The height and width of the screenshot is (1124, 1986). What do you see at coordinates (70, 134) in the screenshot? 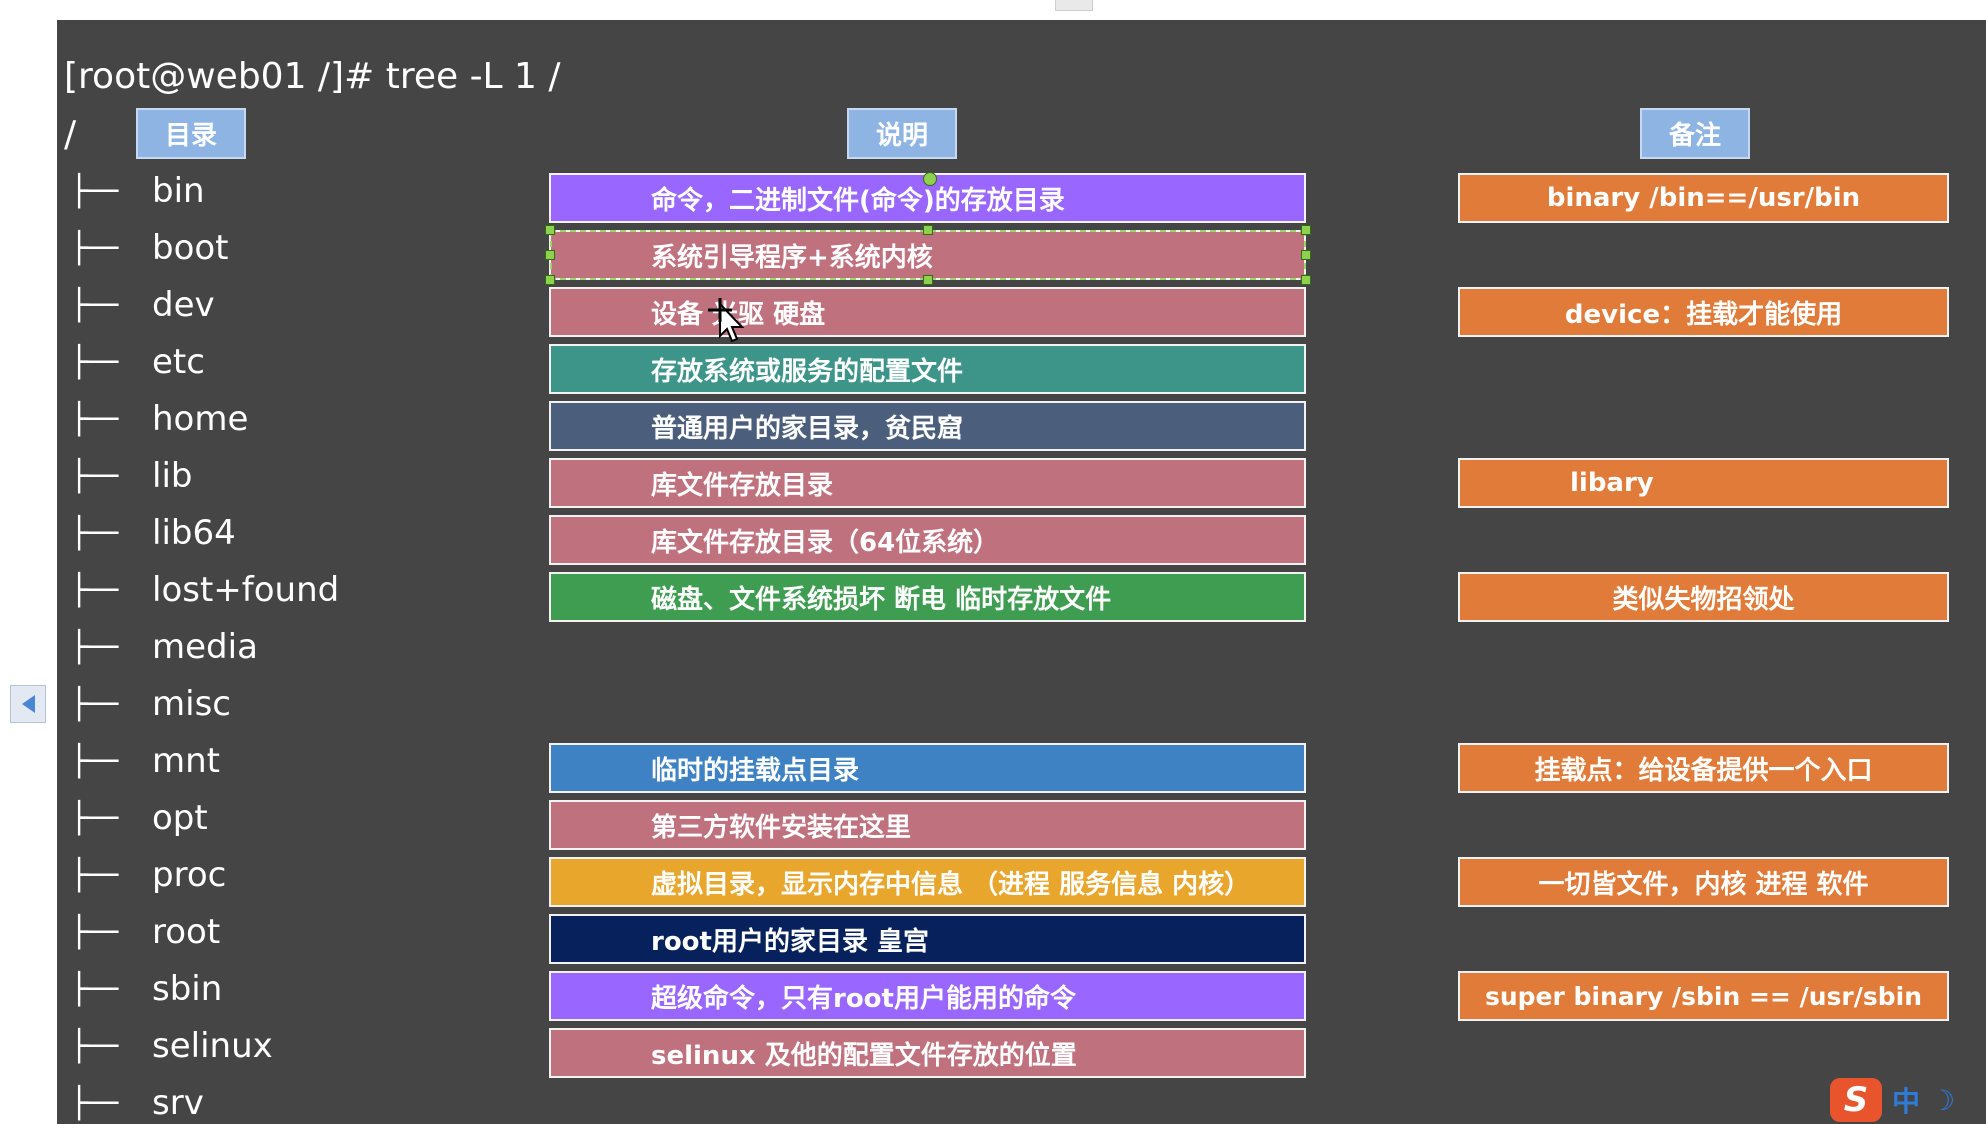
I see `root-slash: /` at bounding box center [70, 134].